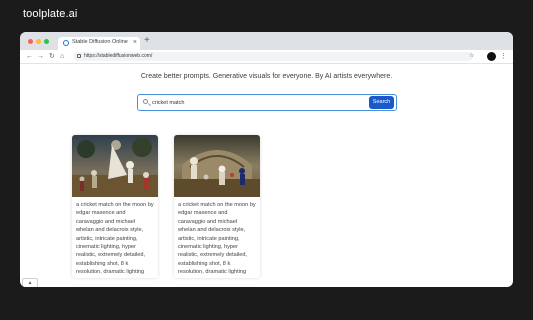 Image resolution: width=533 pixels, height=320 pixels. Describe the element at coordinates (135, 43) in the screenshot. I see `tab-close-icon: ×` at that location.